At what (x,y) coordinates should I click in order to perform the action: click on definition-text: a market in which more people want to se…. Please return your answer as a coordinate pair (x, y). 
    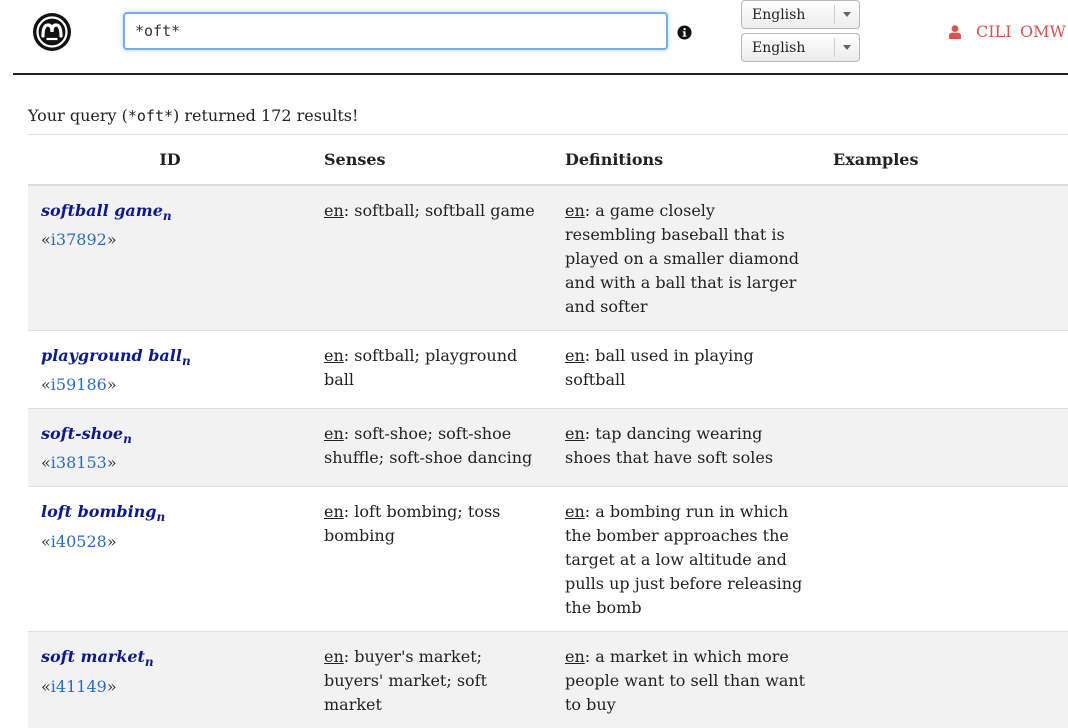
    Looking at the image, I should click on (685, 681).